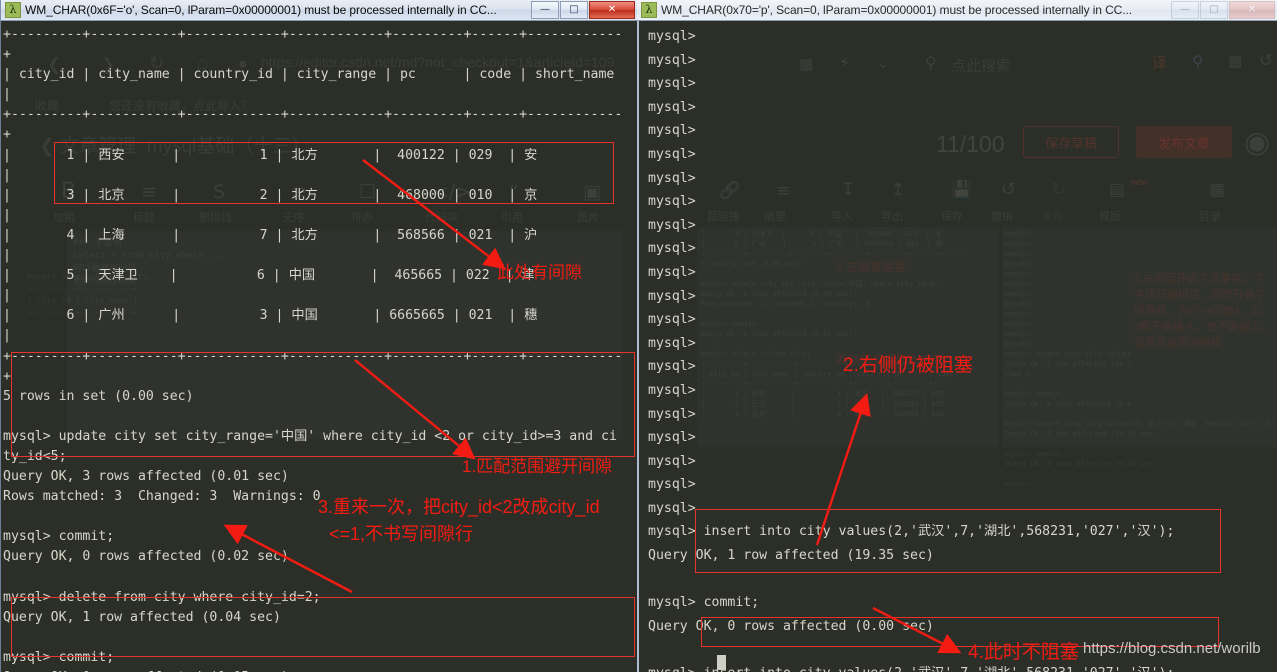 The image size is (1277, 672). I want to click on ghost-undo-arrow-icon: ↺, so click(1266, 61).